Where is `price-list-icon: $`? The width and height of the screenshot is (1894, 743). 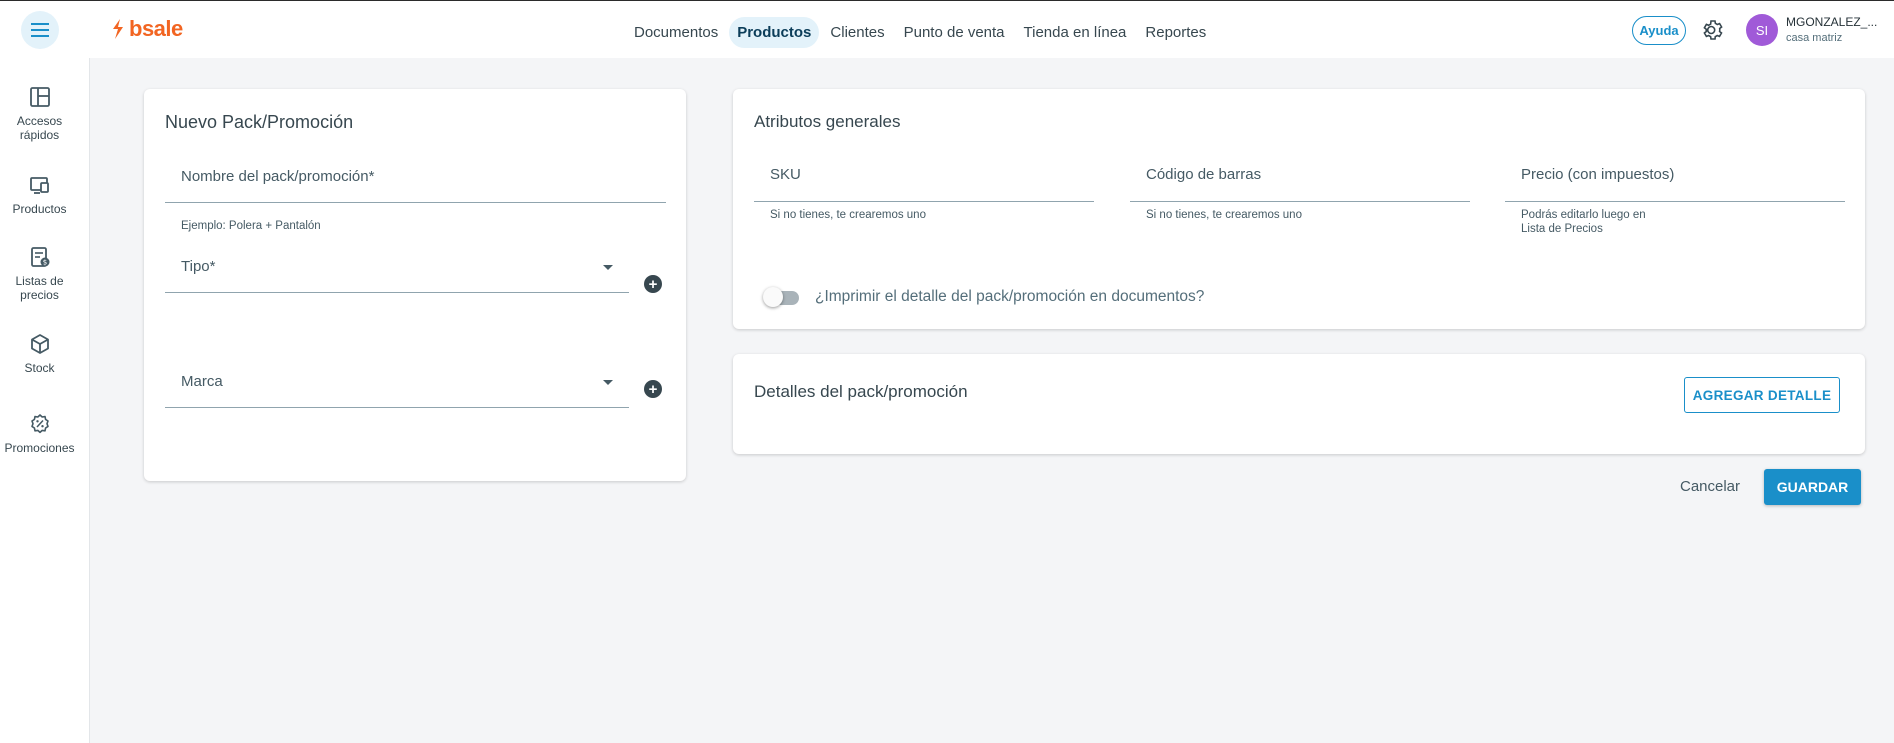 price-list-icon: $ is located at coordinates (39, 257).